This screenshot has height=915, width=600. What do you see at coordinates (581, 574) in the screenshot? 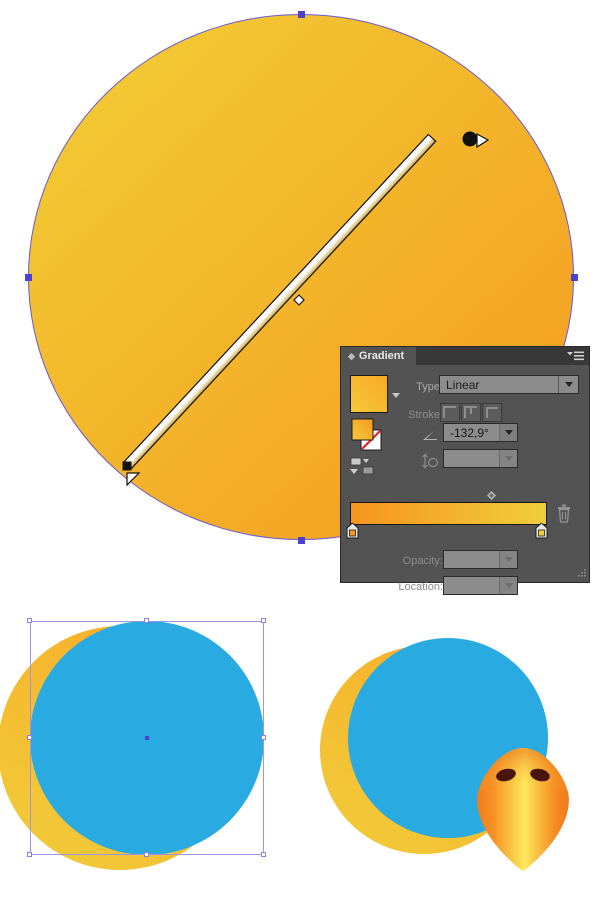
I see `resize-grip-icon` at bounding box center [581, 574].